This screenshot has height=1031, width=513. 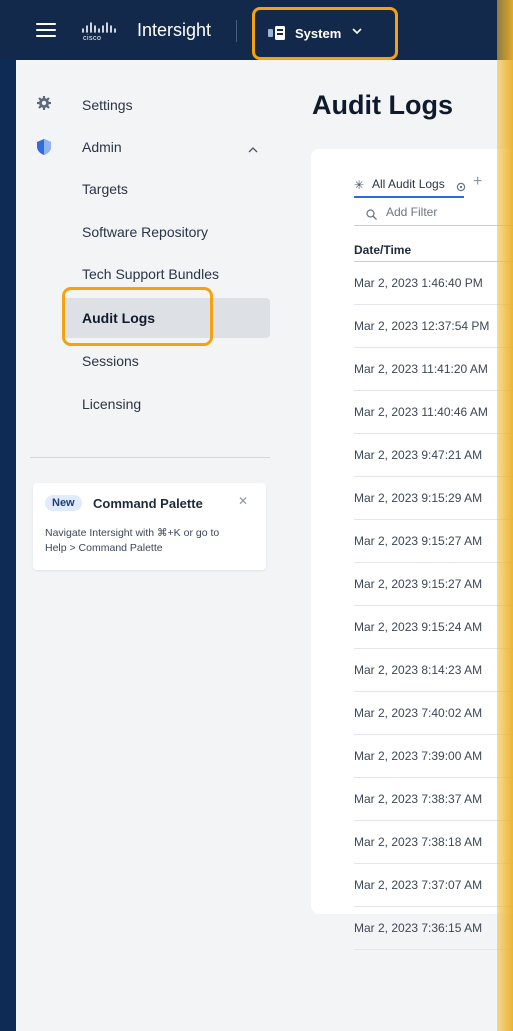 What do you see at coordinates (148, 503) in the screenshot?
I see `promo-title: Command Palette` at bounding box center [148, 503].